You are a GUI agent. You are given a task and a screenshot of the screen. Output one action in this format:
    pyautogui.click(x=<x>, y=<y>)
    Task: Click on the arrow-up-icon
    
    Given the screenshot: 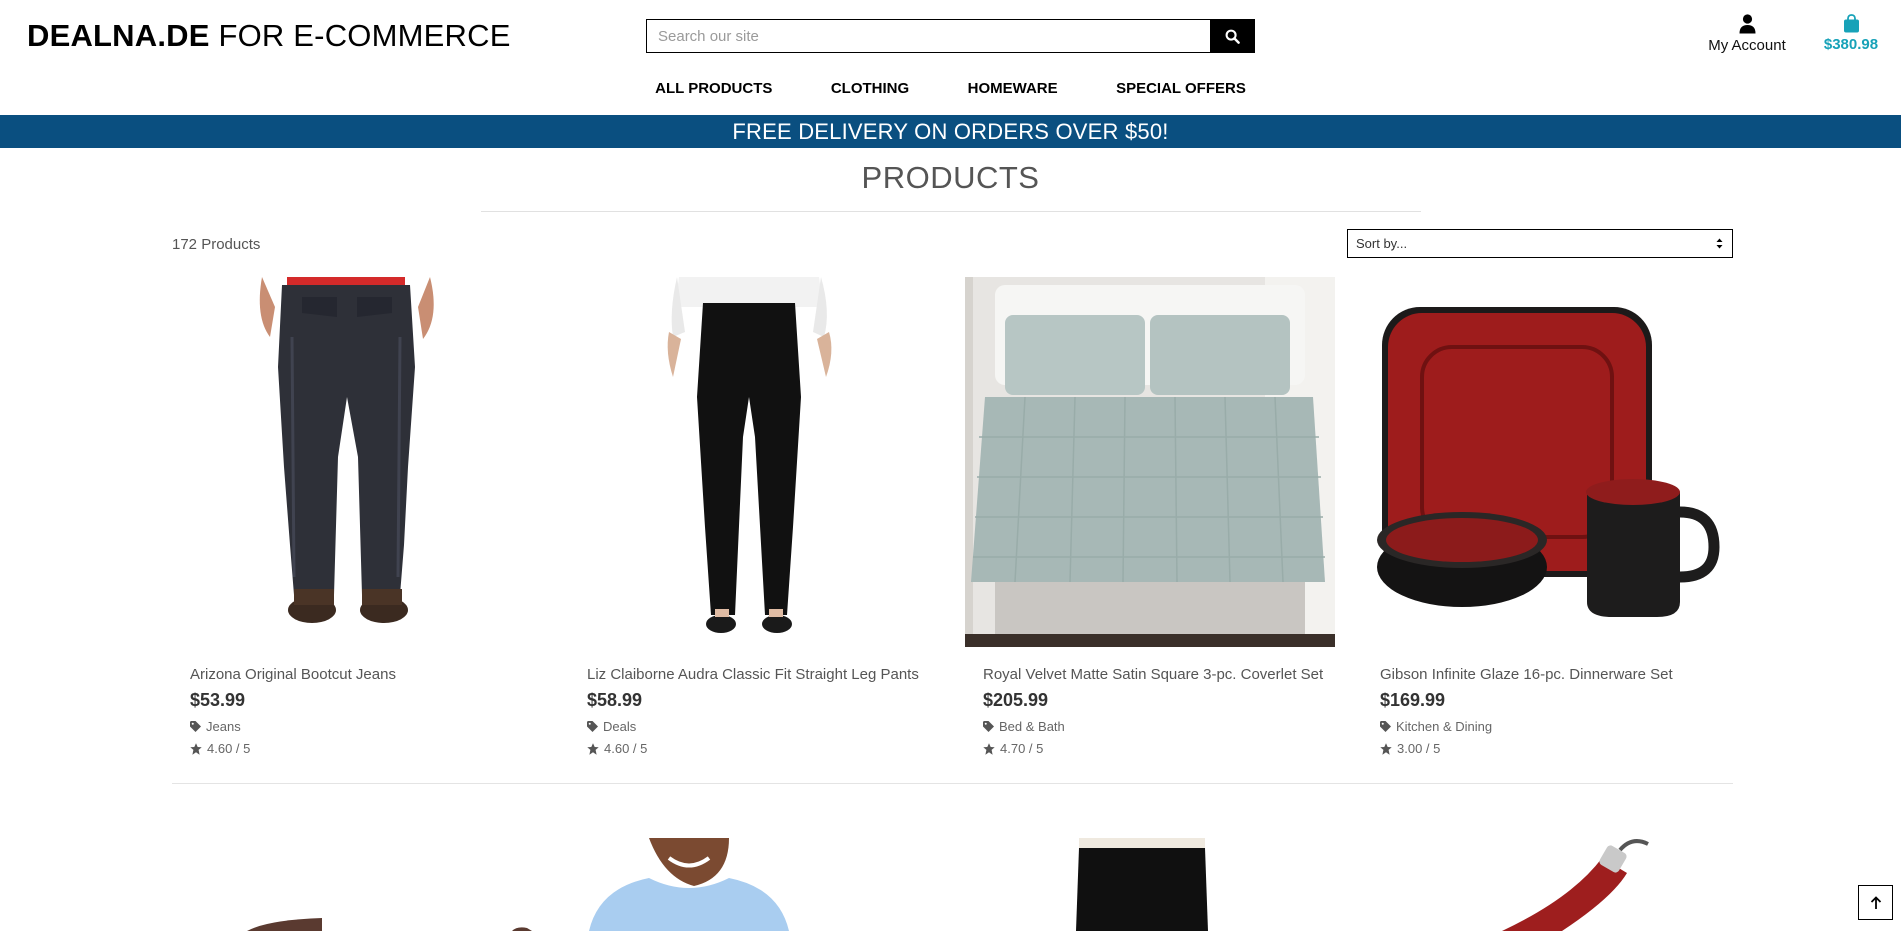 What is the action you would take?
    pyautogui.click(x=1875, y=902)
    